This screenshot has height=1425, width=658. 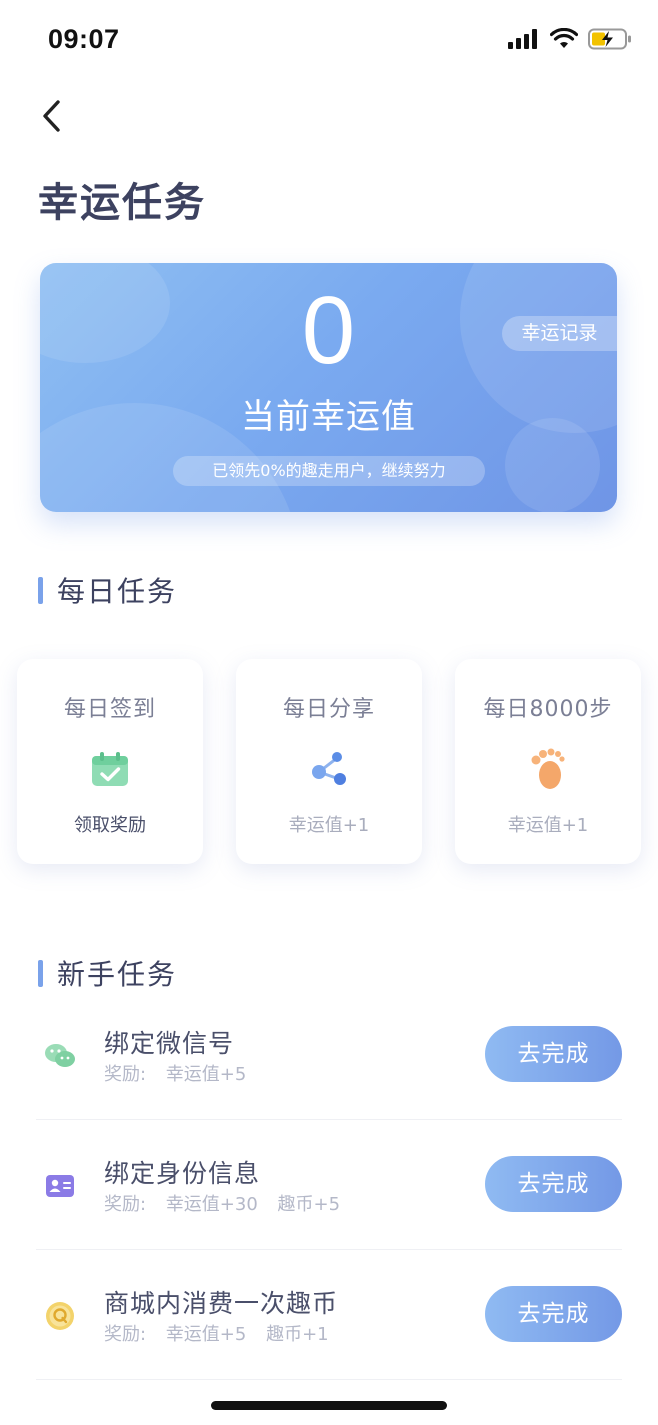 I want to click on page-title: 幸运任务, so click(x=122, y=203).